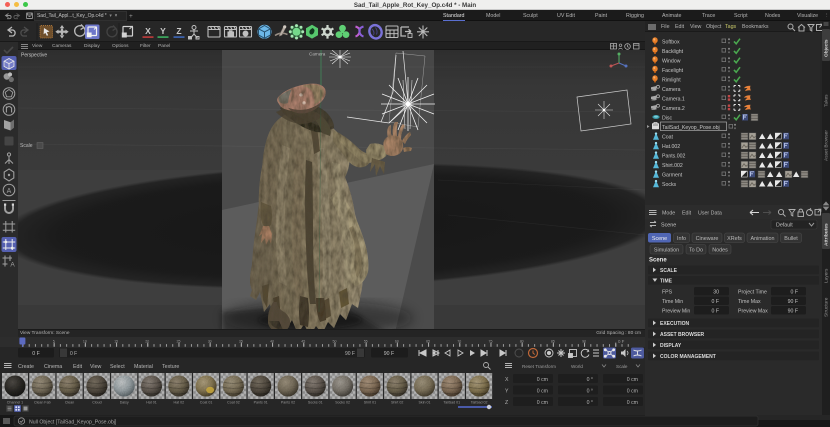  I want to click on svg-text: TIME, so click(666, 282).